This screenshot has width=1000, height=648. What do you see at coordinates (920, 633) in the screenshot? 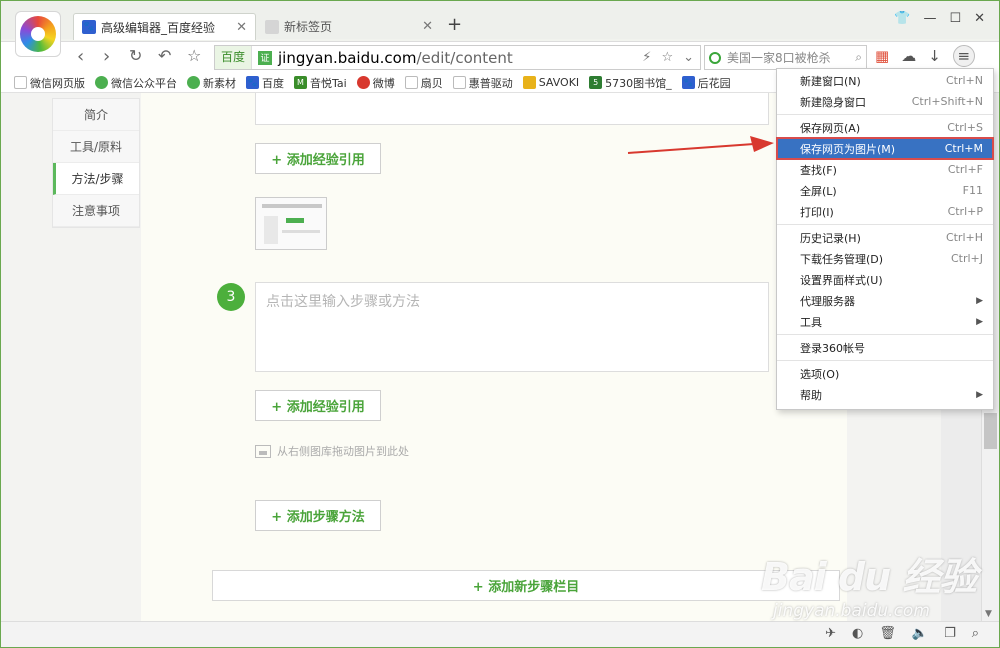
I see `sound-icon: 🔈` at bounding box center [920, 633].